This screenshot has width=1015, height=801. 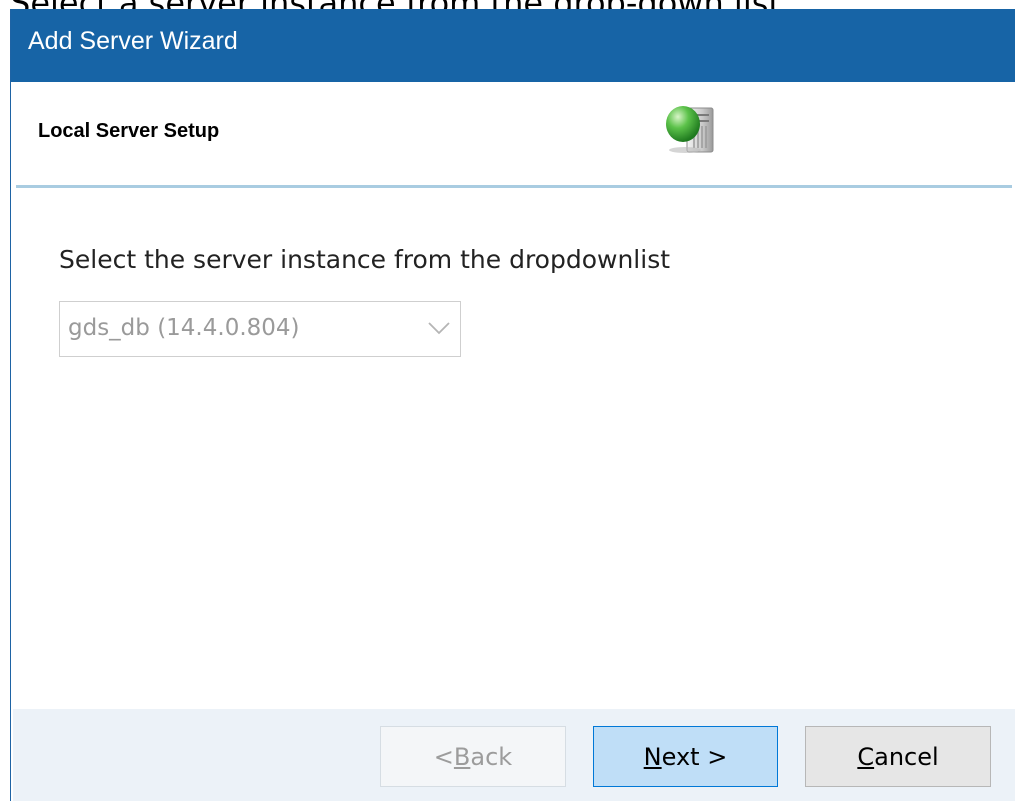 I want to click on next-button-mnemonic: N, so click(x=652, y=756).